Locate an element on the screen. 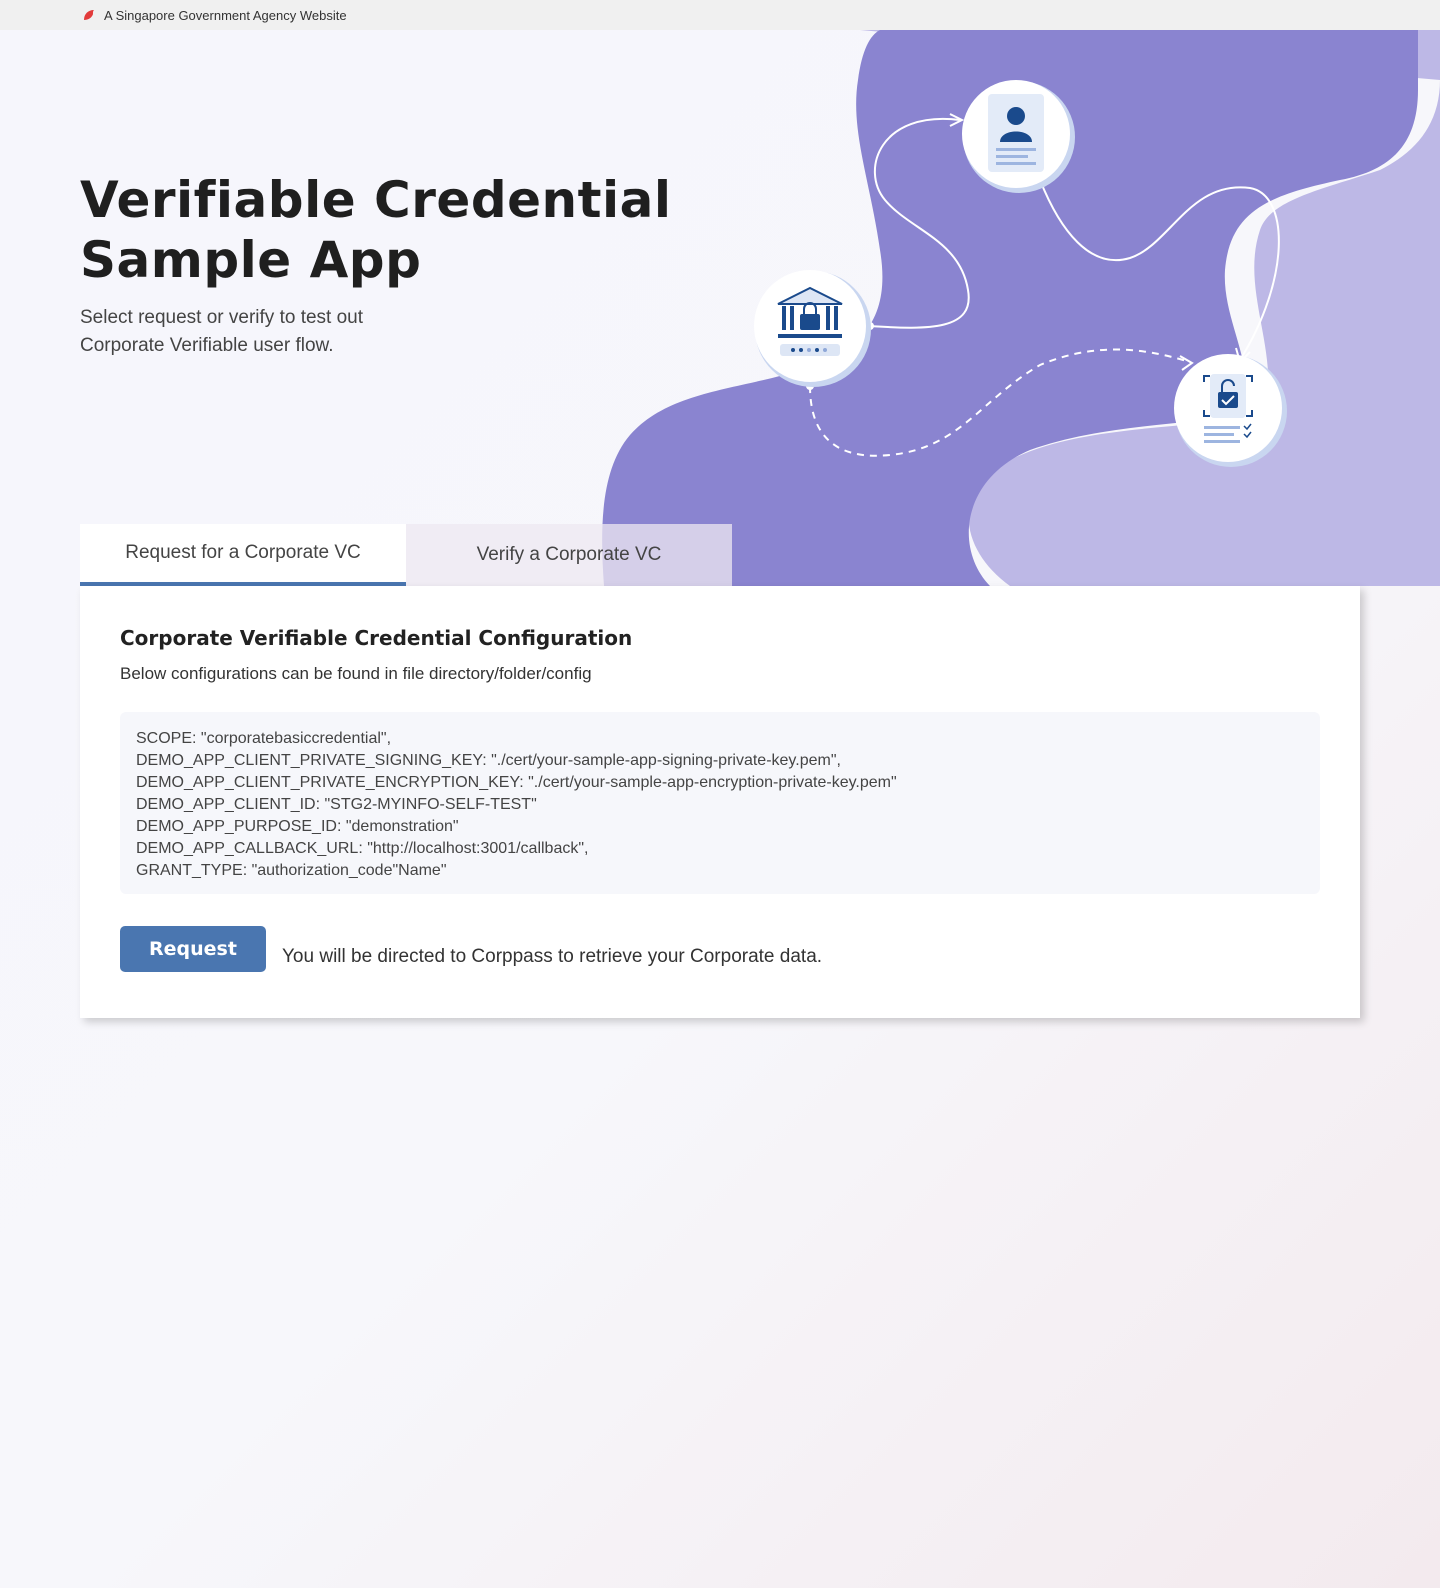 The height and width of the screenshot is (1588, 1440). page-title-line2: Sample App is located at coordinates (251, 260).